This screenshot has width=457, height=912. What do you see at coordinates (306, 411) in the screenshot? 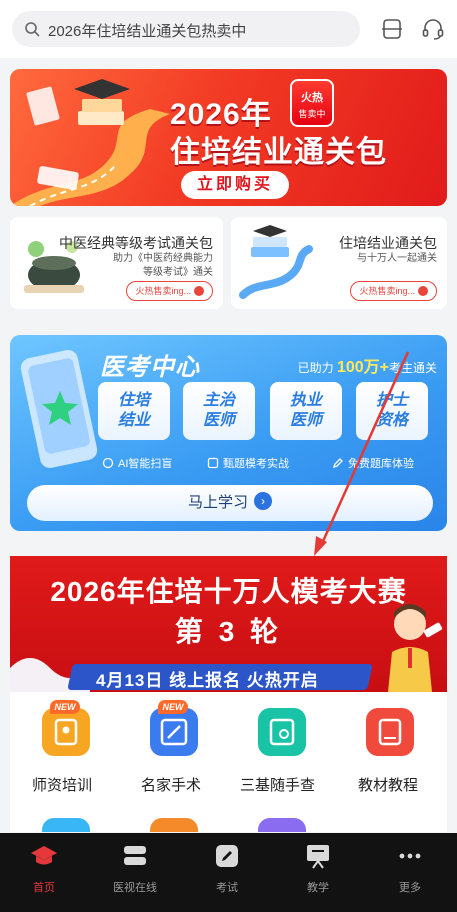
I see `tile-licensed: 执业 医师` at bounding box center [306, 411].